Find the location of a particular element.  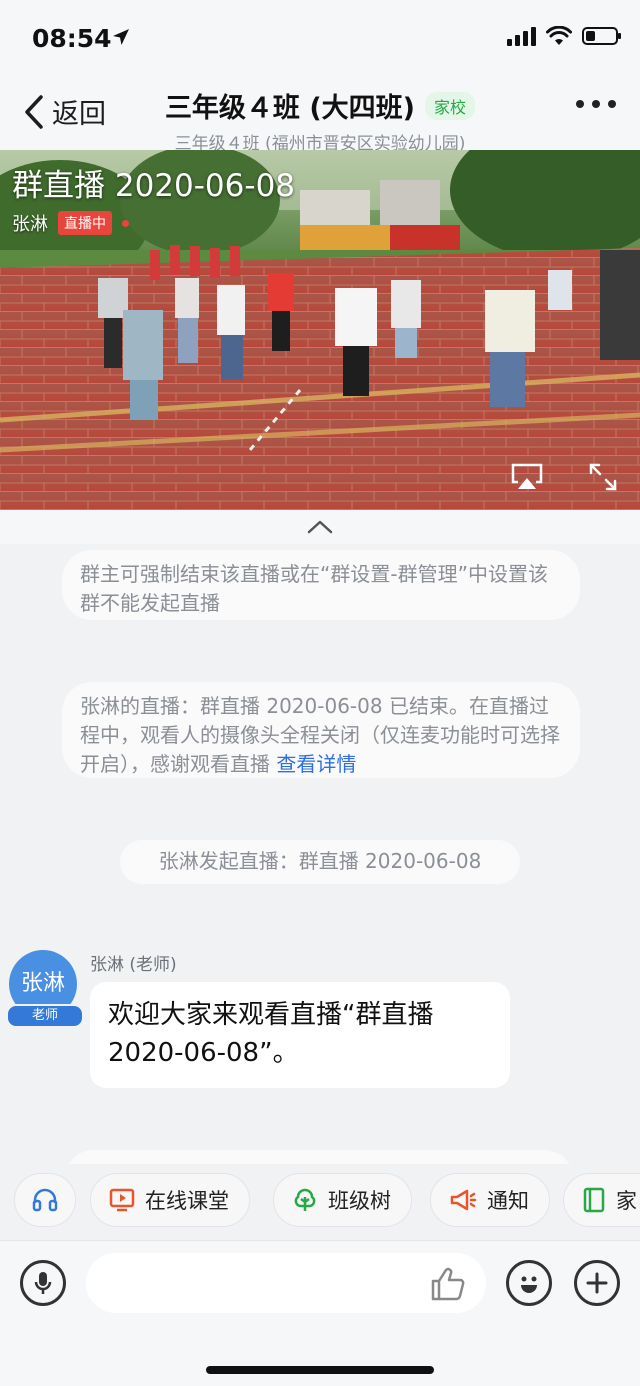

message-bubble: 欢迎大家来观看直播“群直播 2020-06-08”。 is located at coordinates (300, 1035).